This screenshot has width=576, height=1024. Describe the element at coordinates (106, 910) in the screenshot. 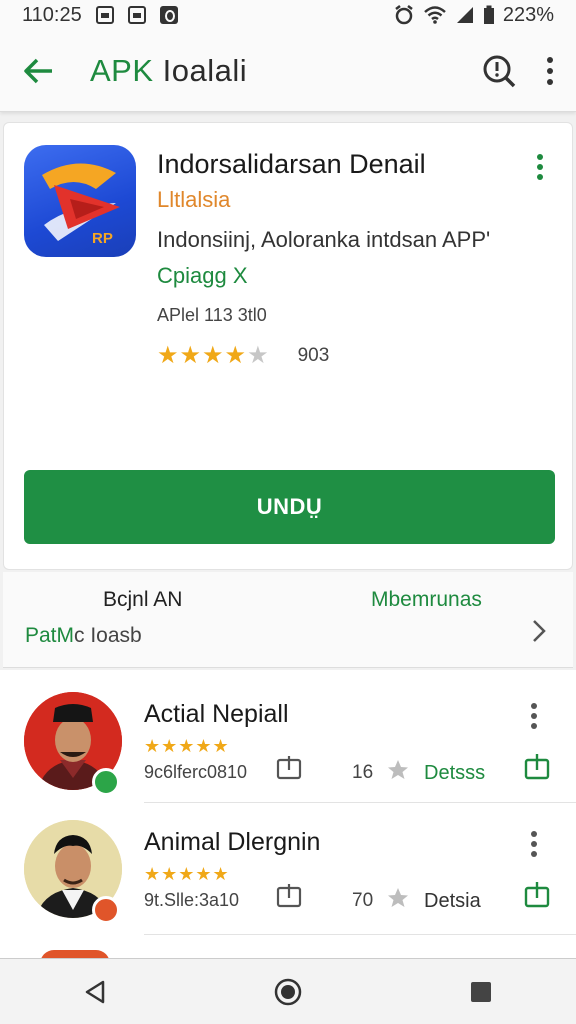

I see `status-badge-icon` at that location.